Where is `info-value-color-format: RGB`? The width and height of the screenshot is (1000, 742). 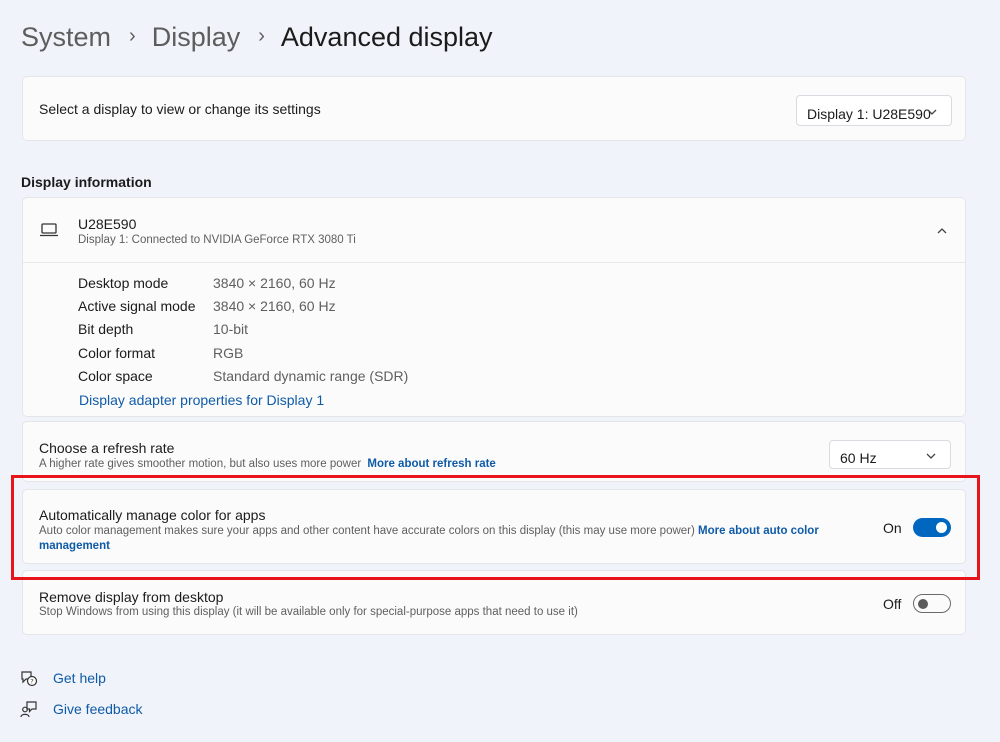
info-value-color-format: RGB is located at coordinates (228, 353).